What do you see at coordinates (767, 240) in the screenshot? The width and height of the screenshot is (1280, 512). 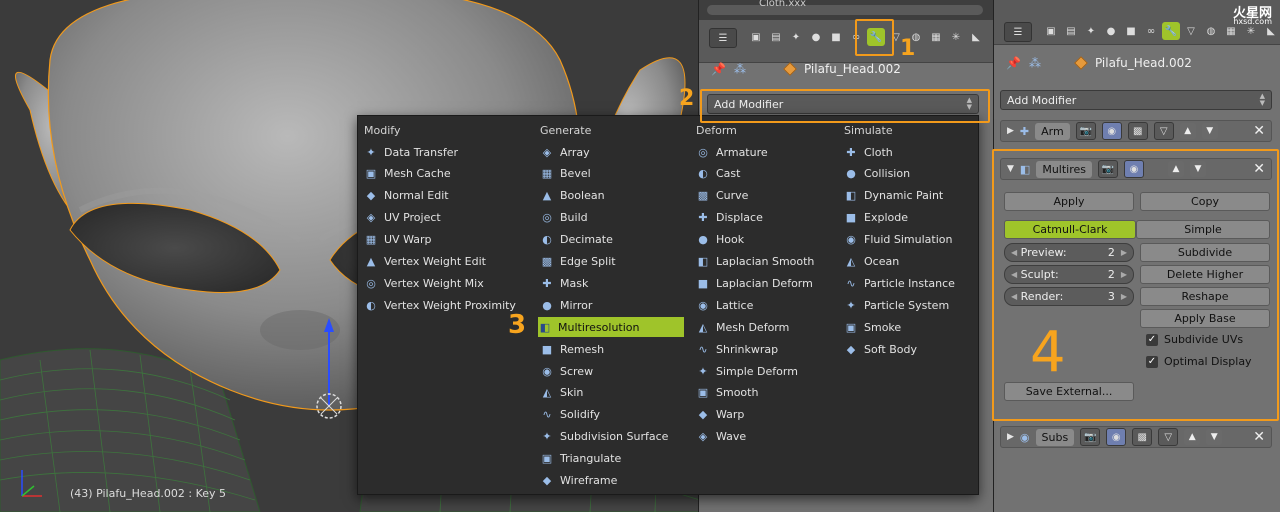 I see `menu-item-hook: ● Hook` at bounding box center [767, 240].